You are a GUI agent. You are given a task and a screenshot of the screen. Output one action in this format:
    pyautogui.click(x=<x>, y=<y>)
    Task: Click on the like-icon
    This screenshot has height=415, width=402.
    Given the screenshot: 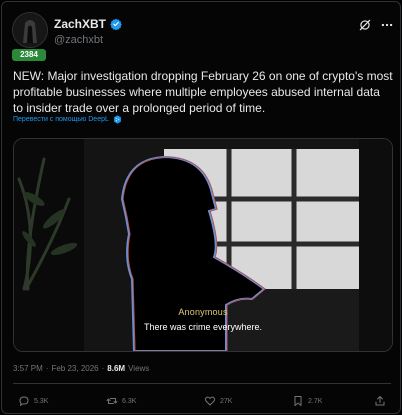 What is the action you would take?
    pyautogui.click(x=210, y=401)
    